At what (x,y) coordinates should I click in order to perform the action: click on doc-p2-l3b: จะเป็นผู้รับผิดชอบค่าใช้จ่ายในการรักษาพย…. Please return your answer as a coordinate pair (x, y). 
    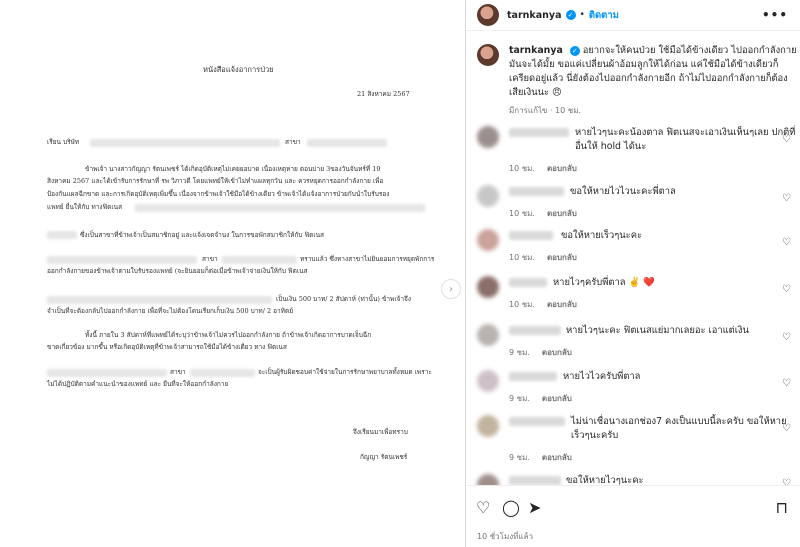
    Looking at the image, I should click on (345, 372).